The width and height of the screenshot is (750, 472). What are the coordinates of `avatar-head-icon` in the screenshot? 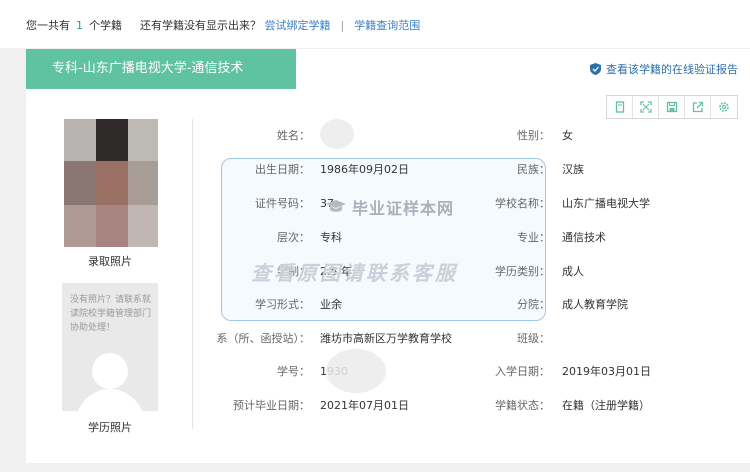 It's located at (110, 371).